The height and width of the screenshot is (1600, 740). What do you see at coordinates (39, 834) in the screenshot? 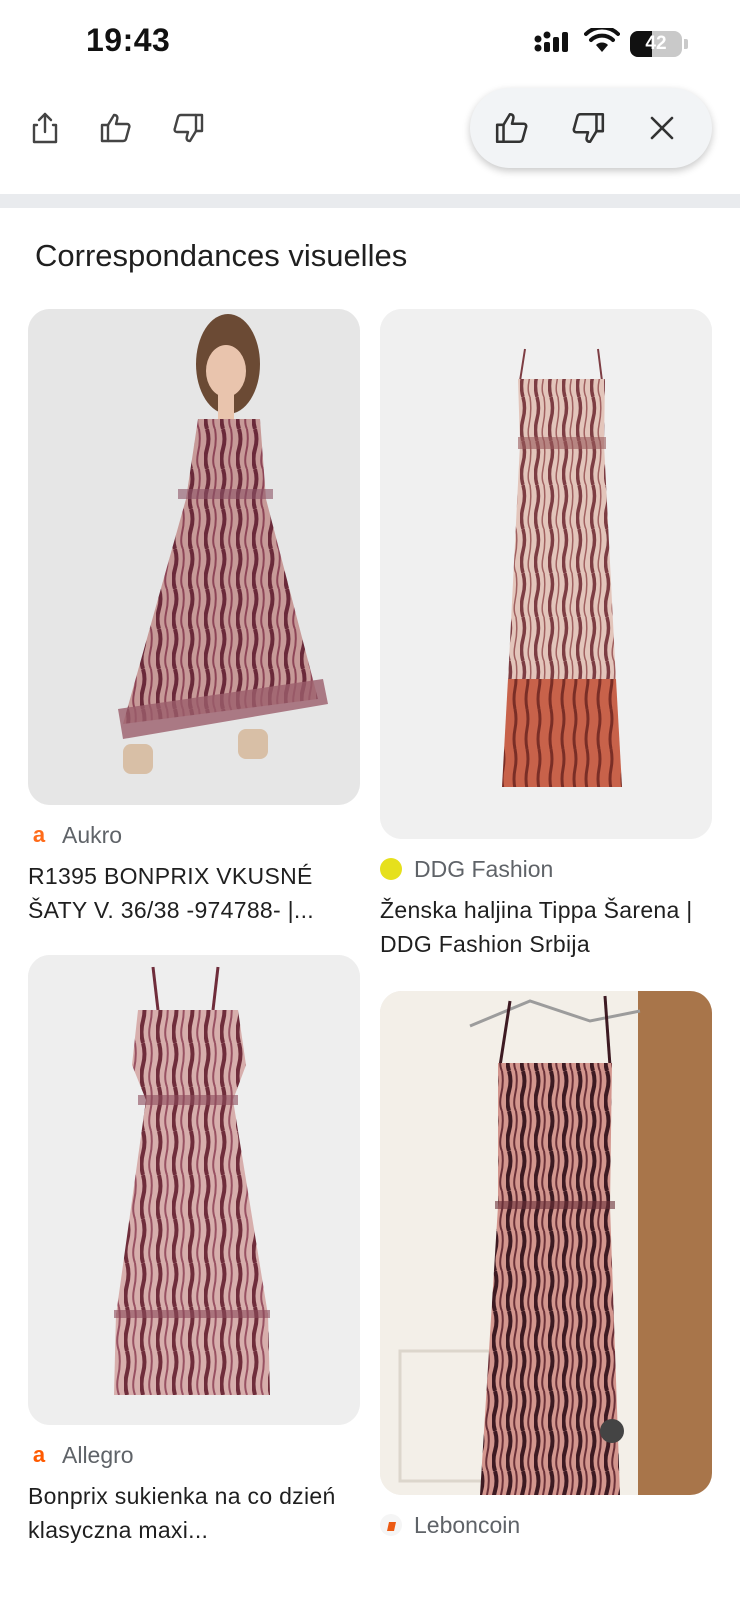
I see `aukro-logo-icon: a` at bounding box center [39, 834].